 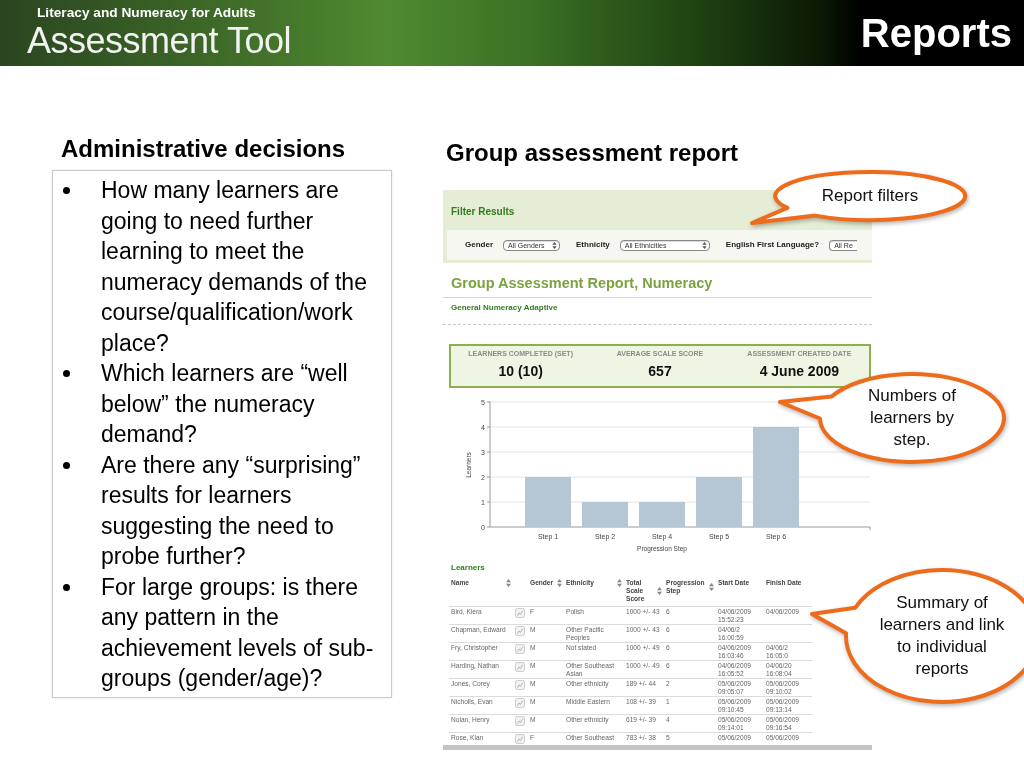 What do you see at coordinates (234, 267) in the screenshot?
I see `bullet-text: How many learners are going to need further learning to meet the numeracy demands of the course/qualification/work place?` at bounding box center [234, 267].